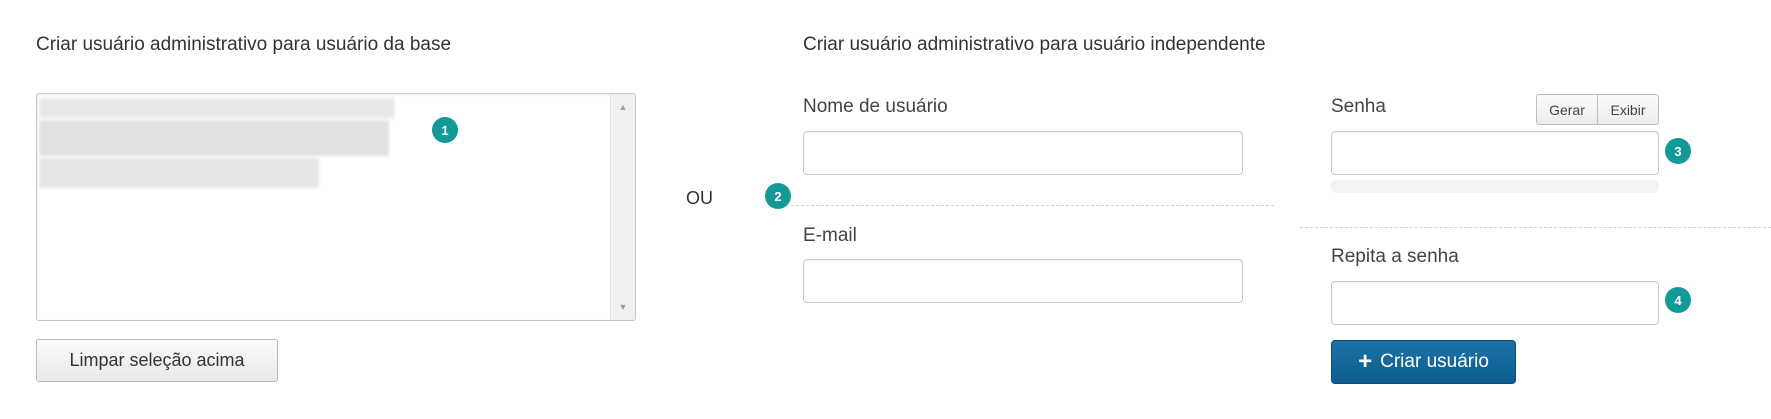 The image size is (1771, 419). Describe the element at coordinates (1628, 109) in the screenshot. I see `show-password-button: Exibir` at that location.